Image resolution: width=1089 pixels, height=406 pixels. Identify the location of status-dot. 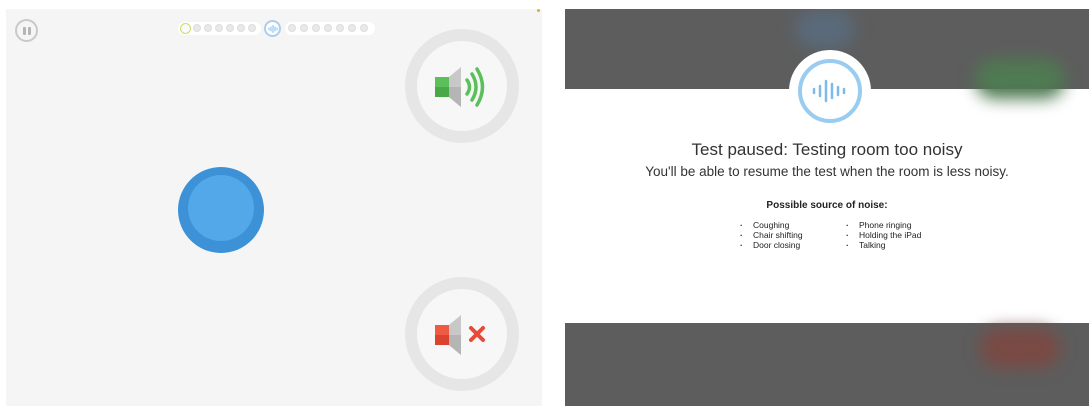
(538, 10).